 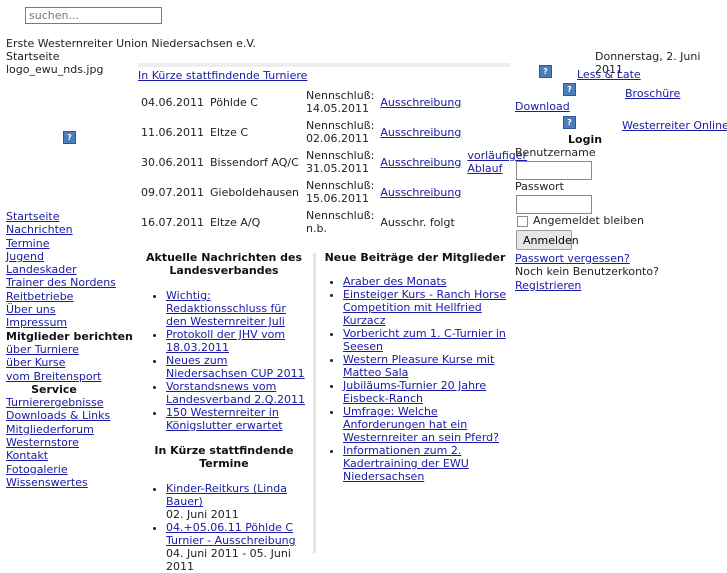 What do you see at coordinates (609, 74) in the screenshot?
I see `less-late-link: Less & Late` at bounding box center [609, 74].